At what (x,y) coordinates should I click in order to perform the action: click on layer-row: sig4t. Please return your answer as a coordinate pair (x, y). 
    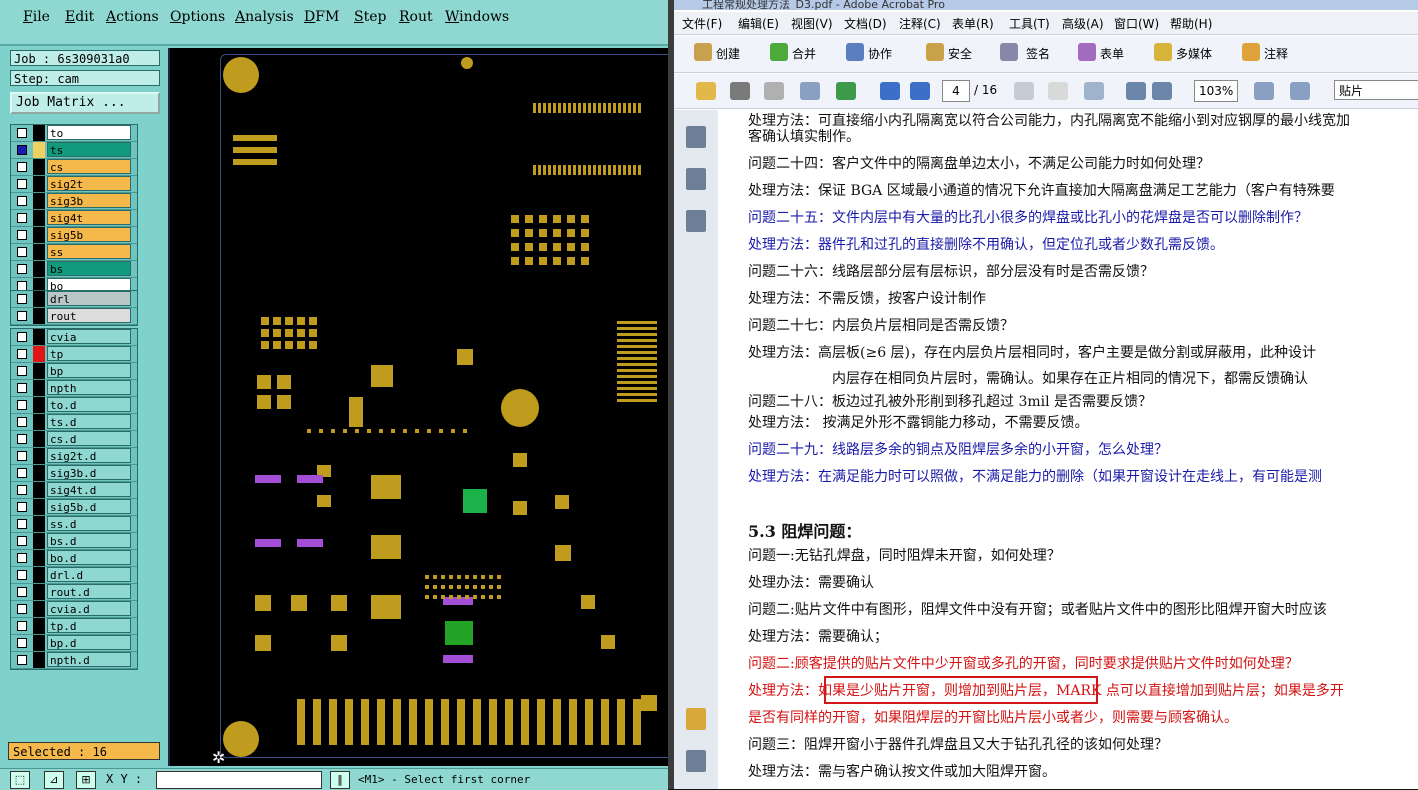
    Looking at the image, I should click on (74, 218).